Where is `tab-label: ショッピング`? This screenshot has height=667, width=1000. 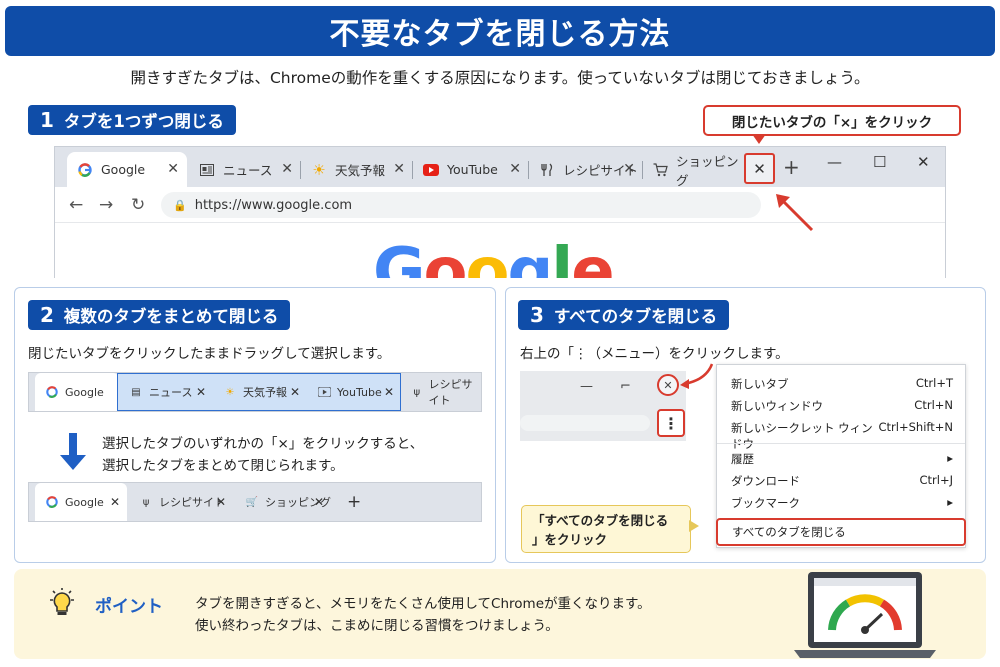 tab-label: ショッピング is located at coordinates (707, 170).